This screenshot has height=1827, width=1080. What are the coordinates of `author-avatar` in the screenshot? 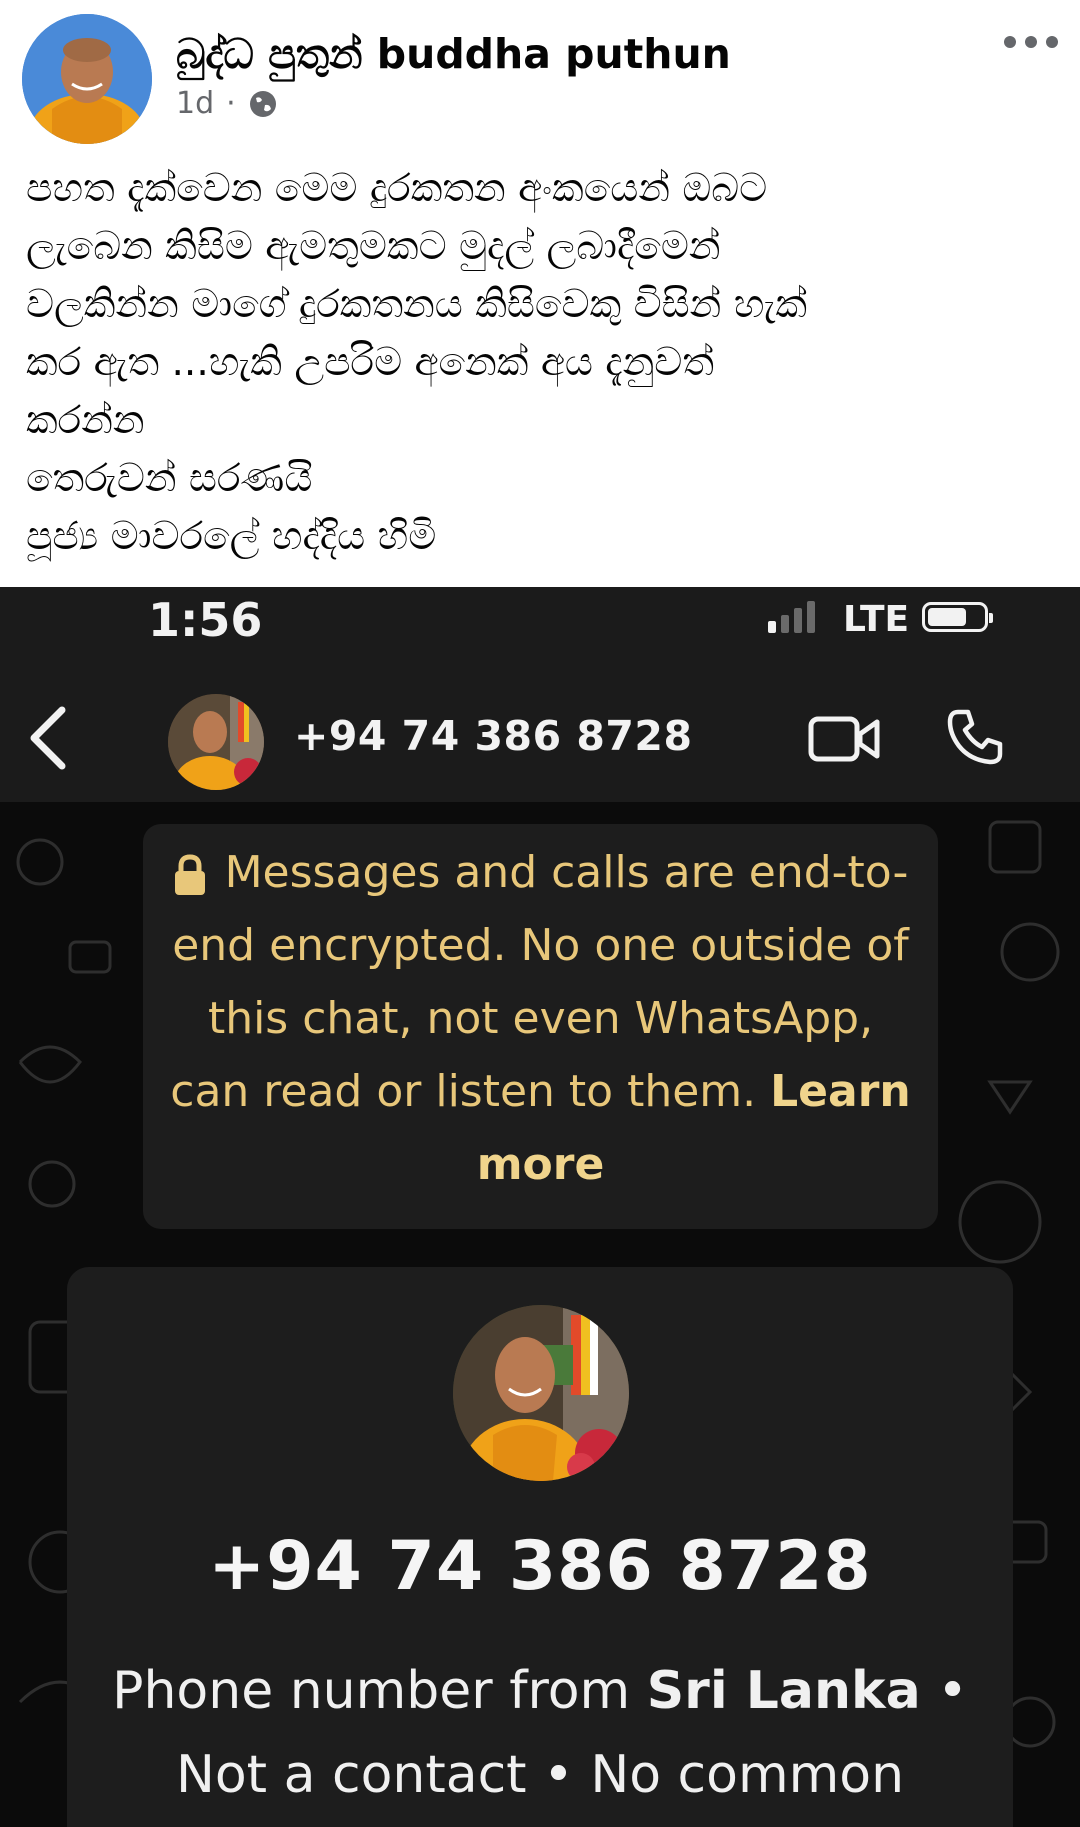 It's located at (87, 79).